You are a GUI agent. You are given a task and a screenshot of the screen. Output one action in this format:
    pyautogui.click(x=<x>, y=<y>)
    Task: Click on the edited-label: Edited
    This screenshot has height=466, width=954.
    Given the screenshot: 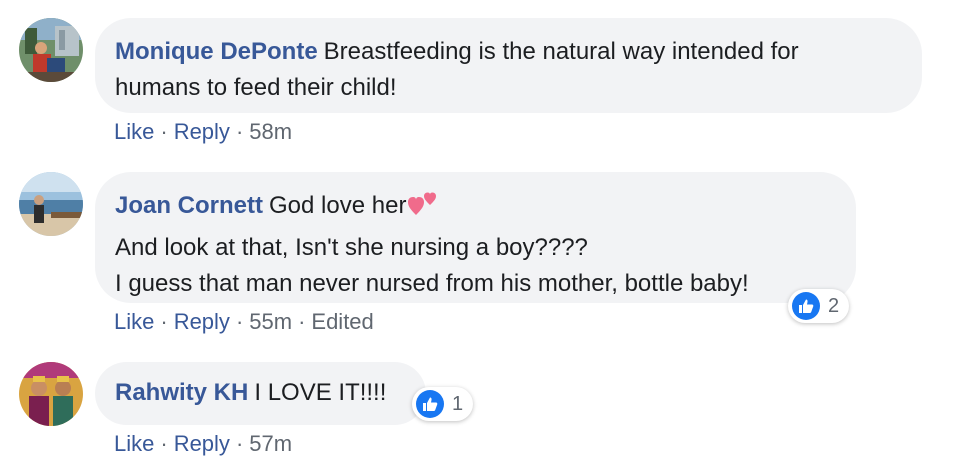 What is the action you would take?
    pyautogui.click(x=342, y=321)
    